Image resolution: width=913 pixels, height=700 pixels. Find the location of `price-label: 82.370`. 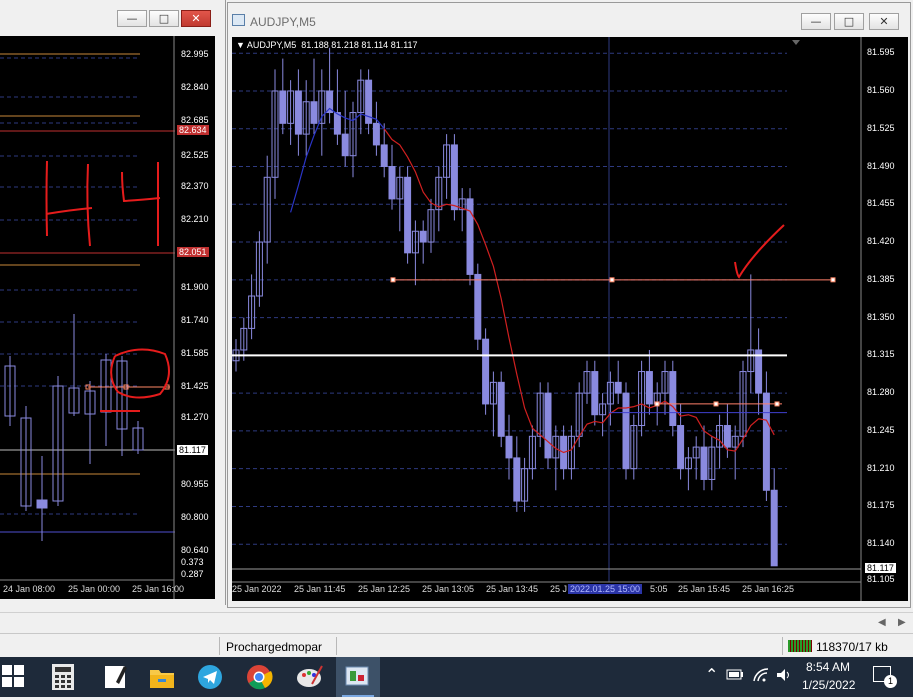

price-label: 82.370 is located at coordinates (195, 186).